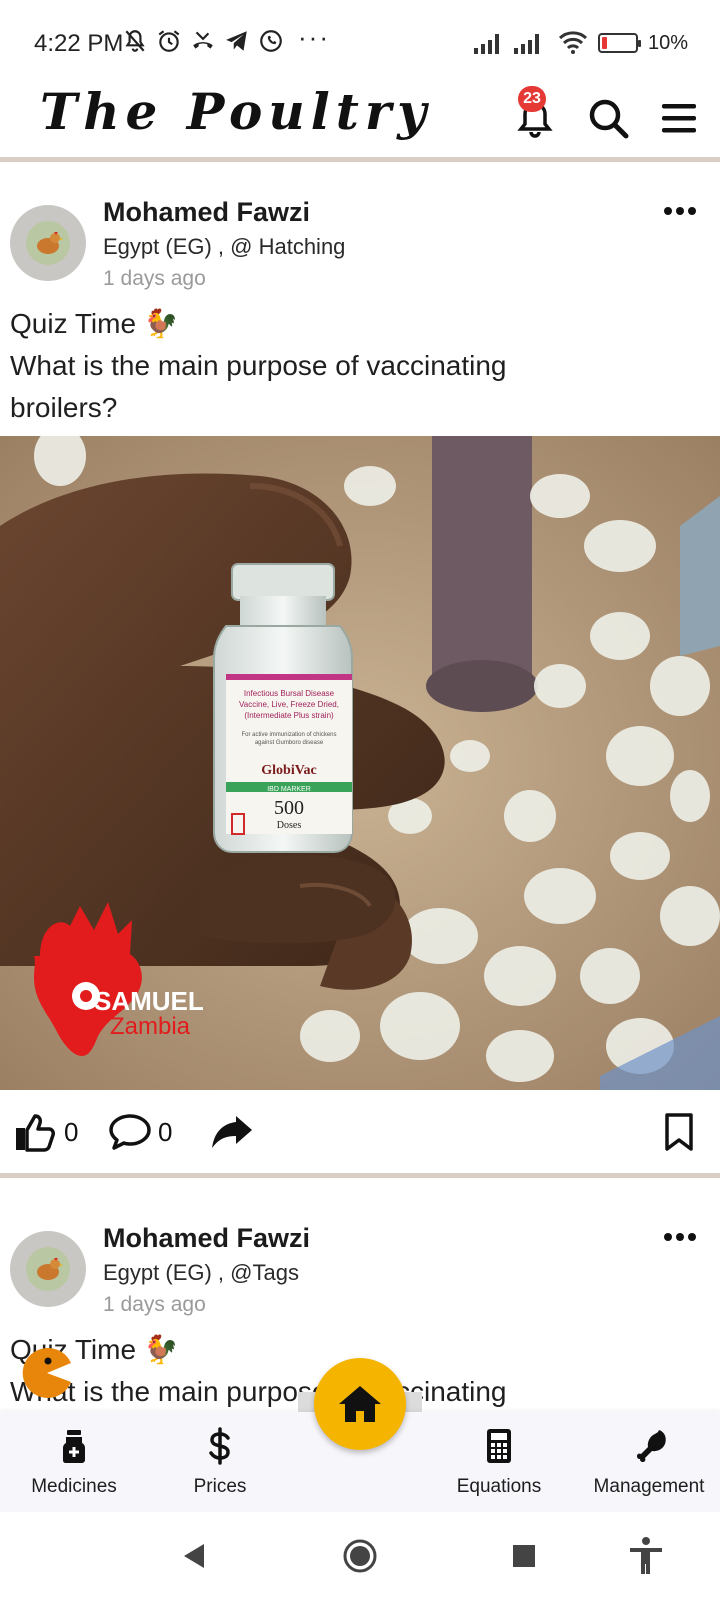 This screenshot has width=720, height=1600. What do you see at coordinates (201, 1272) in the screenshot?
I see `post-location: Egypt (EG) , @Tags` at bounding box center [201, 1272].